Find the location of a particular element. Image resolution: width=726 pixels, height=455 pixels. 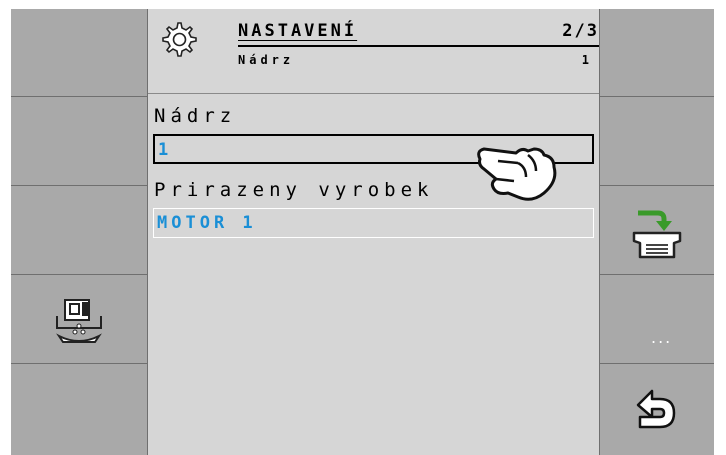

gear-icon is located at coordinates (179, 39).